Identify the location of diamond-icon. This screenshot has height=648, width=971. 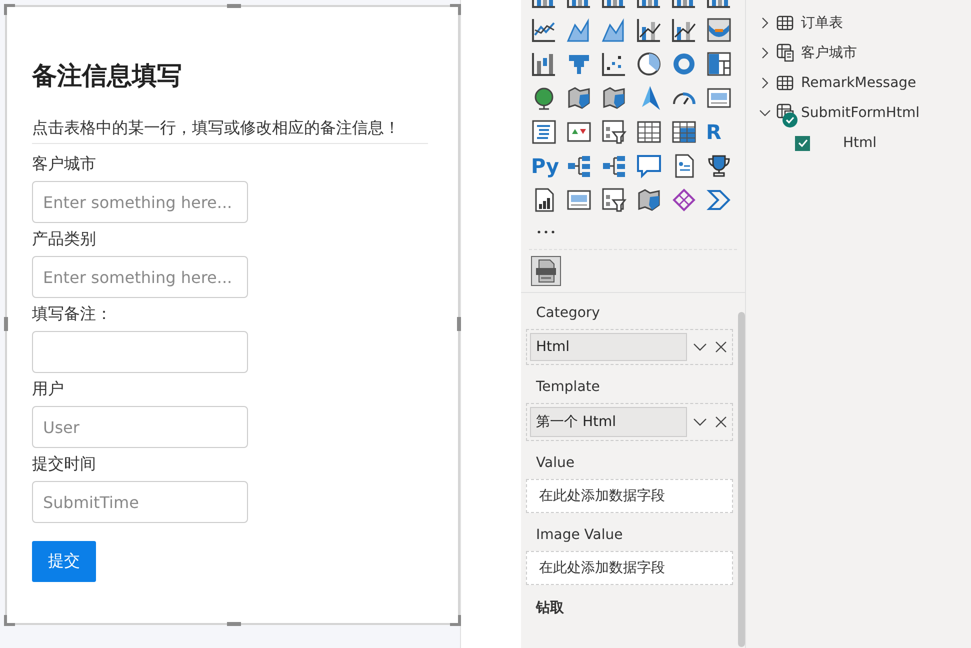
(684, 200).